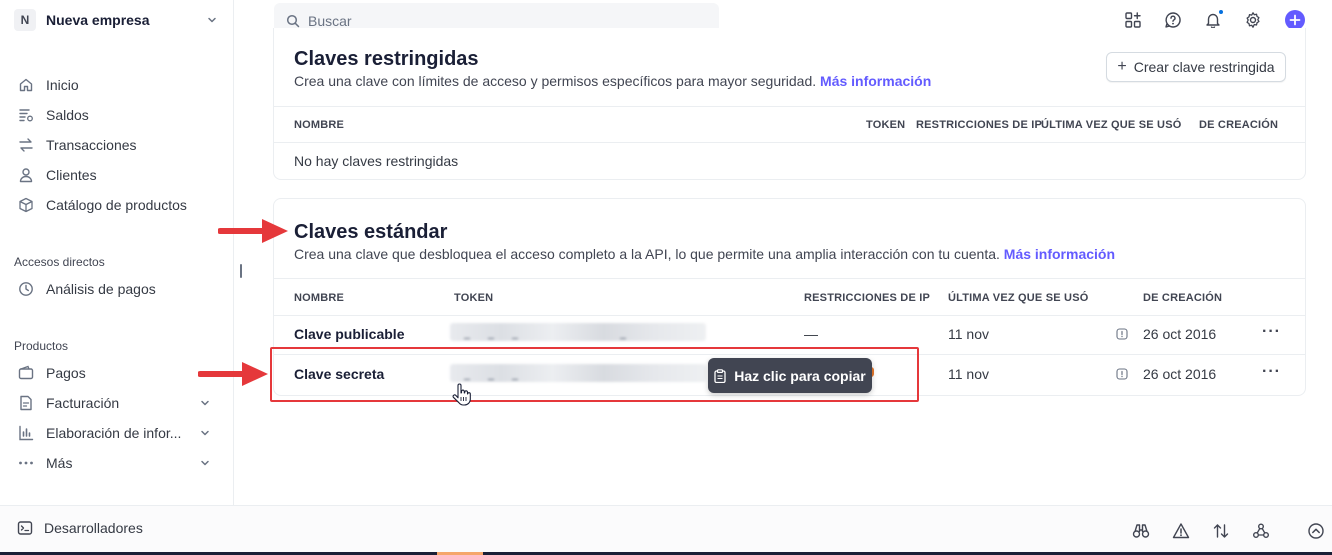  I want to click on wallet-icon, so click(26, 373).